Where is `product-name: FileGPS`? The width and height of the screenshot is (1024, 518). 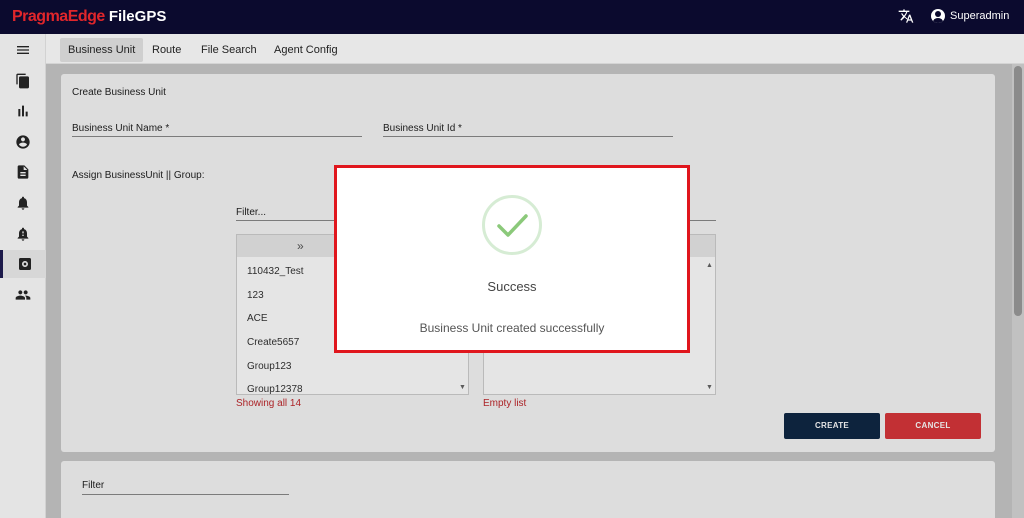 product-name: FileGPS is located at coordinates (137, 16).